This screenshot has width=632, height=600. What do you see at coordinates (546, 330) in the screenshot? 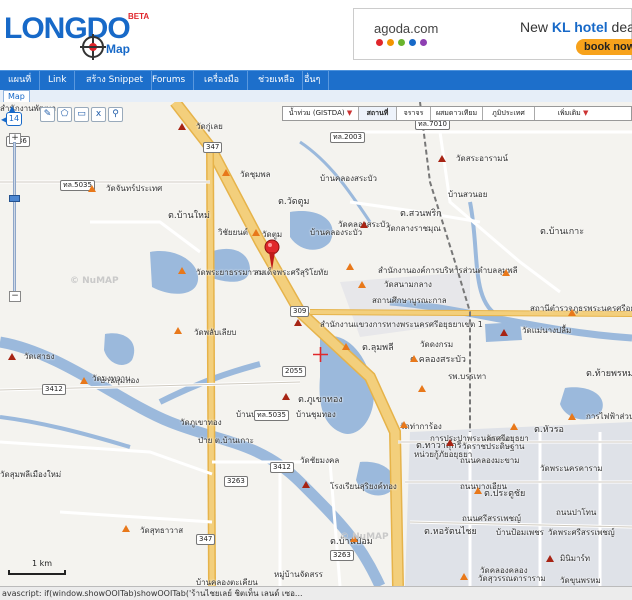
I see `map-label: วัดแม่นางปลื้ม` at bounding box center [546, 330].